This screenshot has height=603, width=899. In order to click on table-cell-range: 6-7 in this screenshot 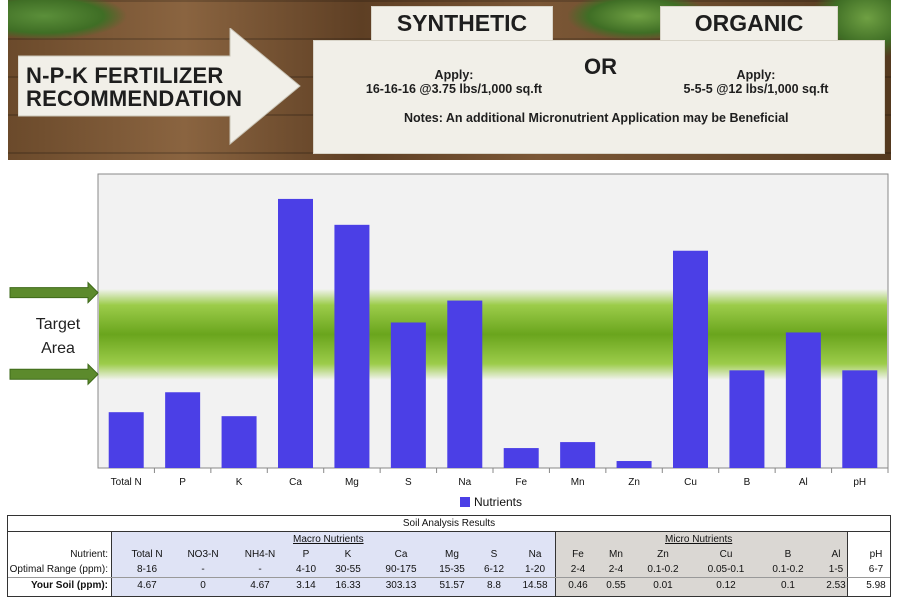, I will do `click(876, 569)`.